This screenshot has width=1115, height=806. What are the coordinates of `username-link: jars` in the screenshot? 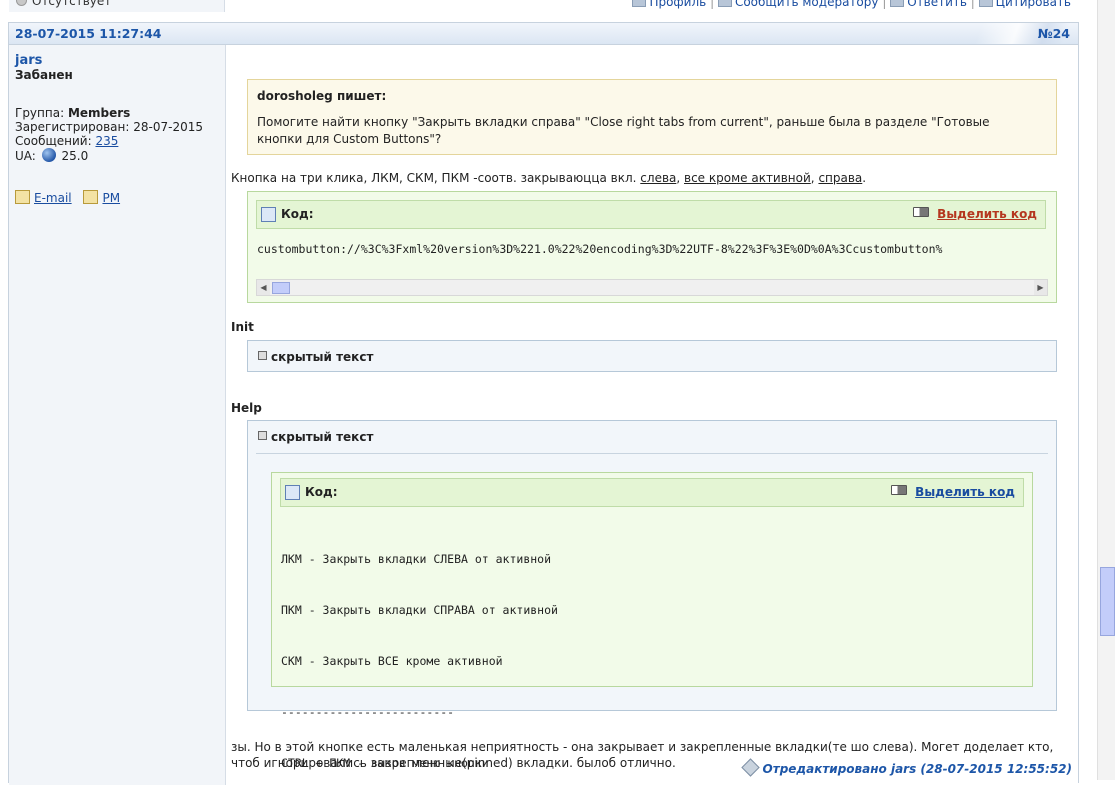 It's located at (28, 60).